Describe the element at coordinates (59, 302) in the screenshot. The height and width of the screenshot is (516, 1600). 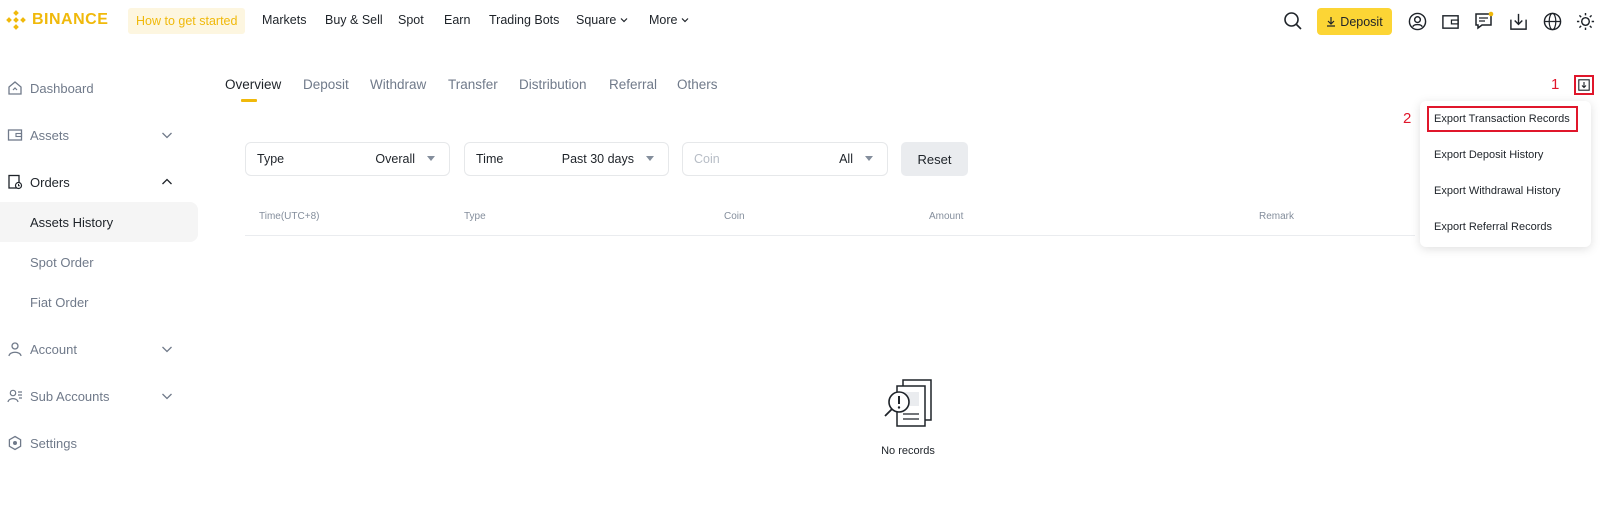
I see `sidebar-item-label: Fiat Order` at that location.